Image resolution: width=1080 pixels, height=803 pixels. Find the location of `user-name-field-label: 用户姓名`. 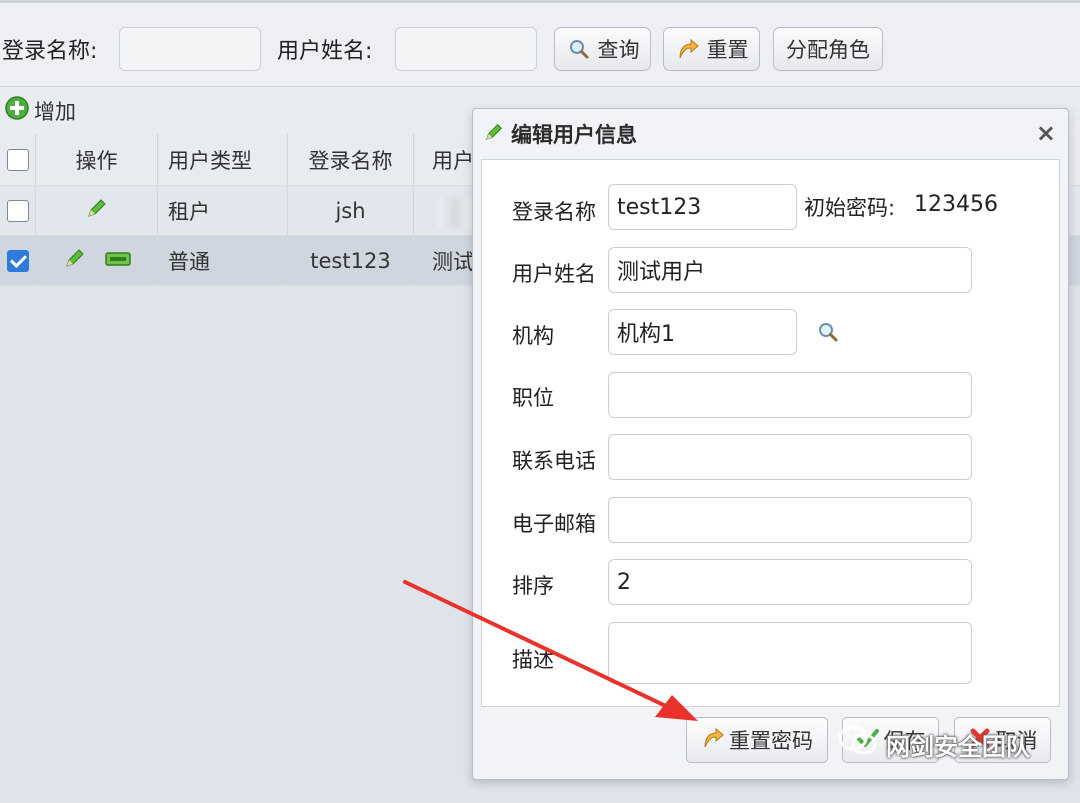

user-name-field-label: 用户姓名 is located at coordinates (554, 274).